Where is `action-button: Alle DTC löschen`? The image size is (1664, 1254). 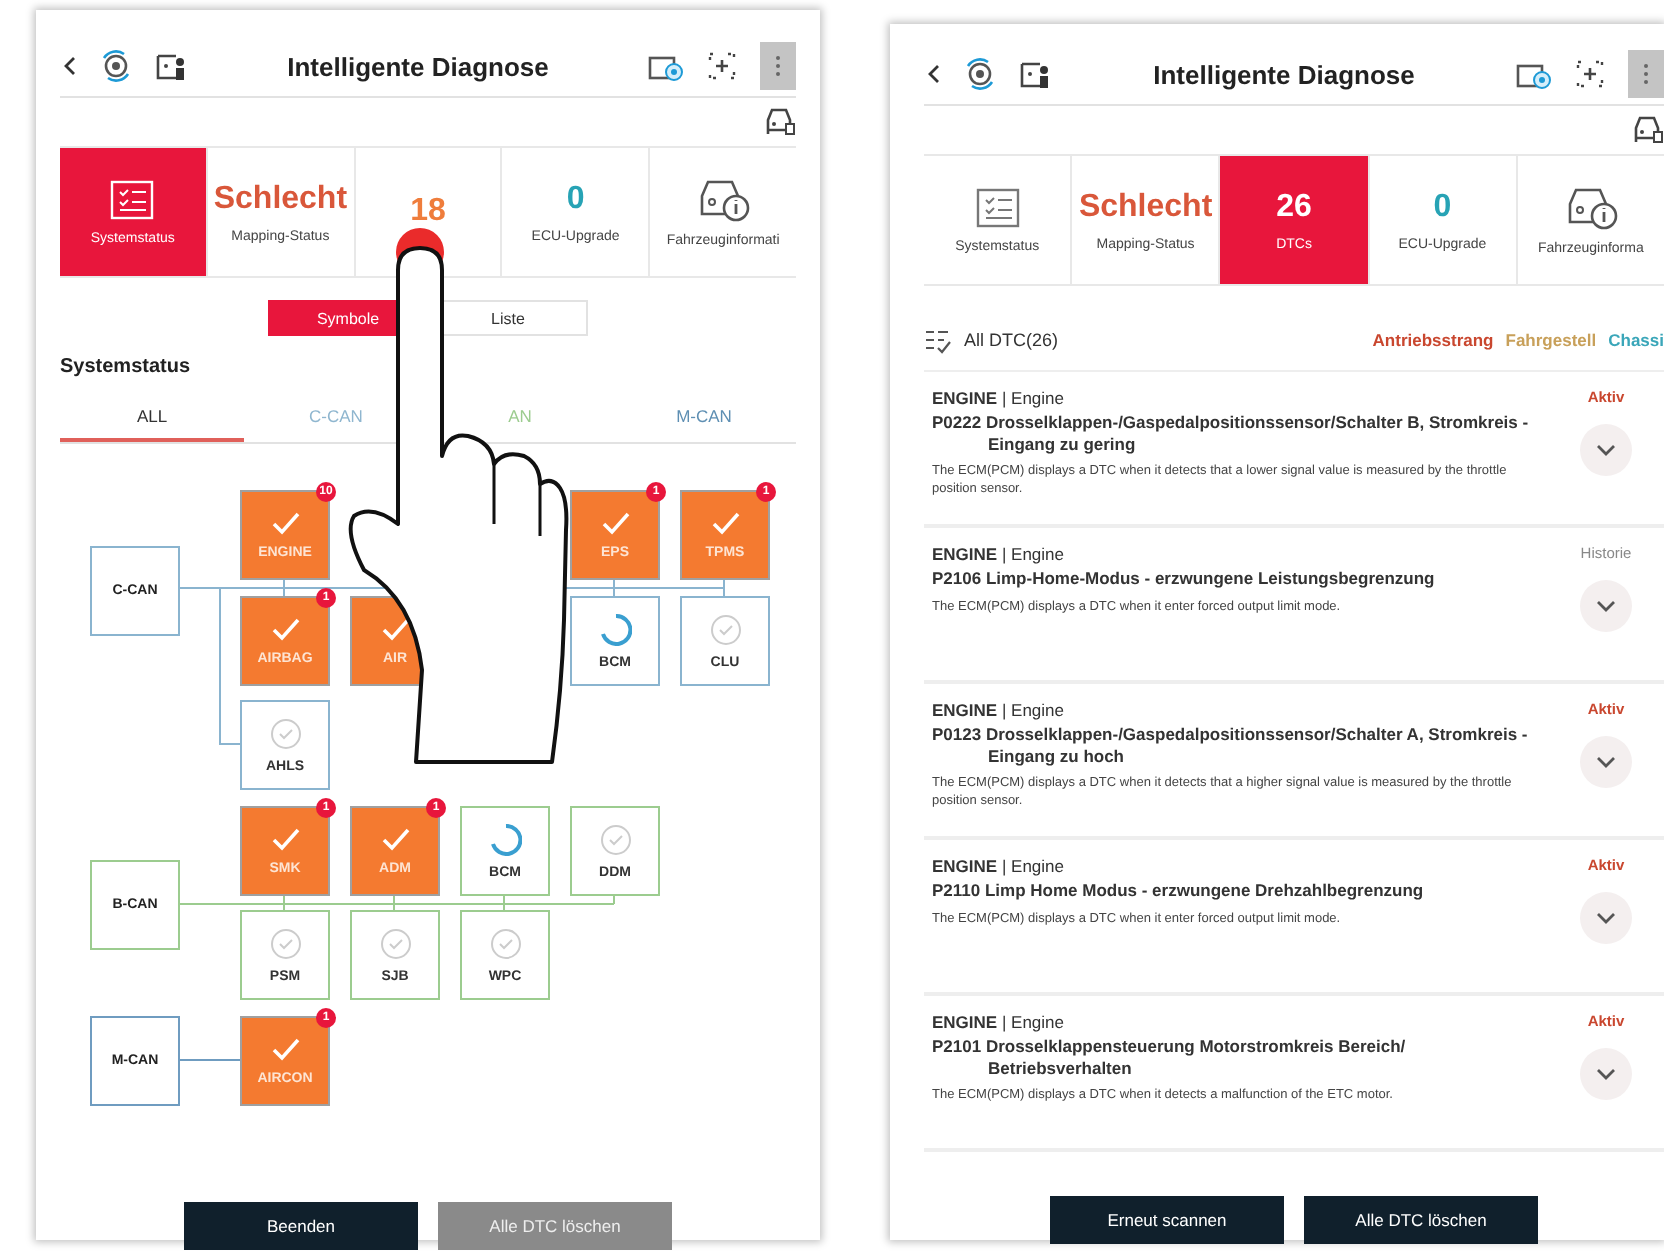
action-button: Alle DTC löschen is located at coordinates (1421, 1220).